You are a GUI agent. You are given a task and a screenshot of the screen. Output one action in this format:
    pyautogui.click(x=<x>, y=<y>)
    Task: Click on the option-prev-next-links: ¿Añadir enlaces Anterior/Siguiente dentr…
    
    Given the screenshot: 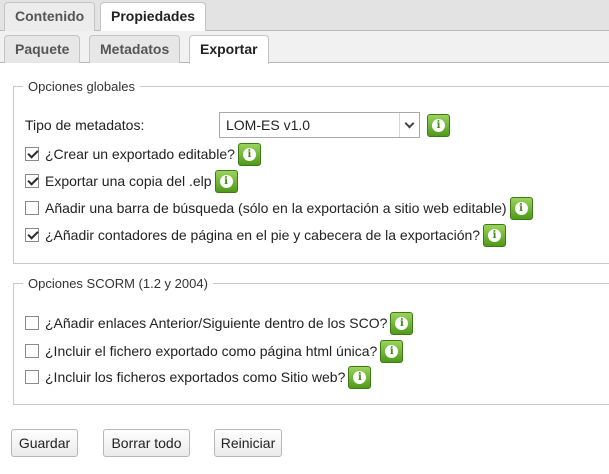 What is the action you would take?
    pyautogui.click(x=219, y=323)
    